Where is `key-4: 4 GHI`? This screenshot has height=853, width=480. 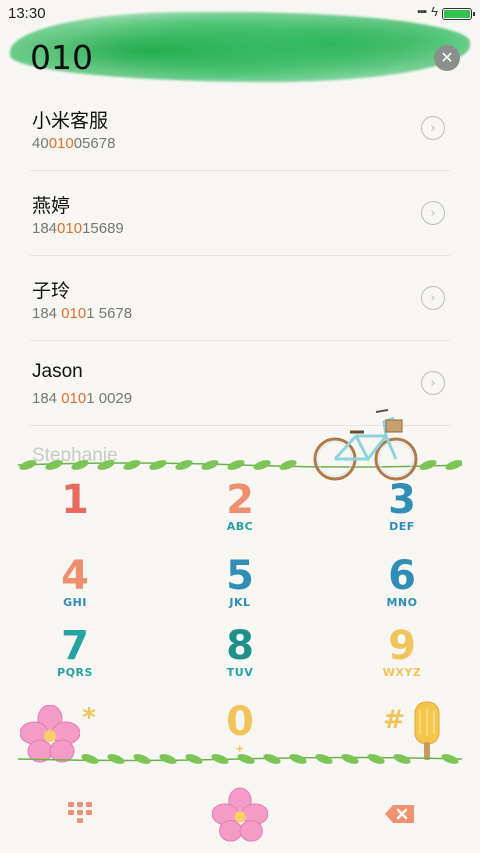
key-4: 4 GHI is located at coordinates (75, 589).